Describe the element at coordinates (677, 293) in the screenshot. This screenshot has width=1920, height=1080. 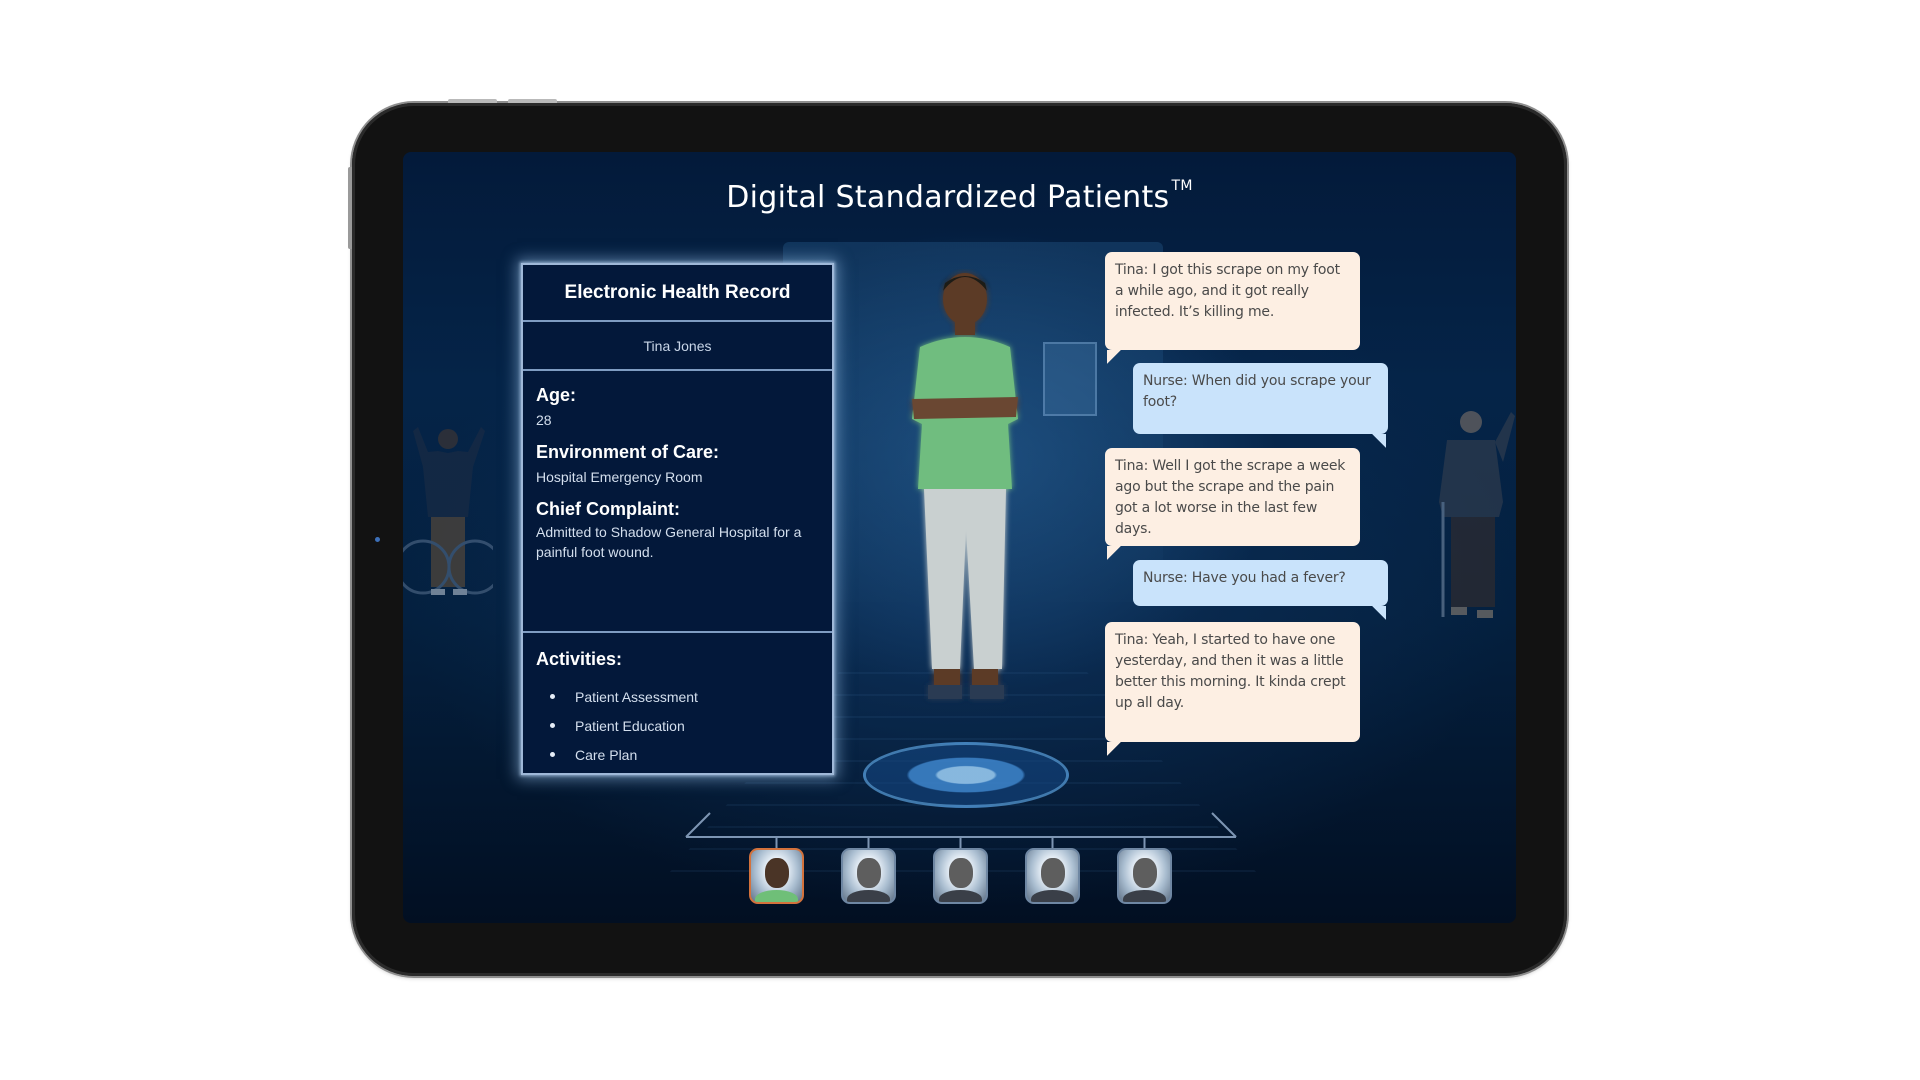
I see `ehr-header: Electronic Health Record` at that location.